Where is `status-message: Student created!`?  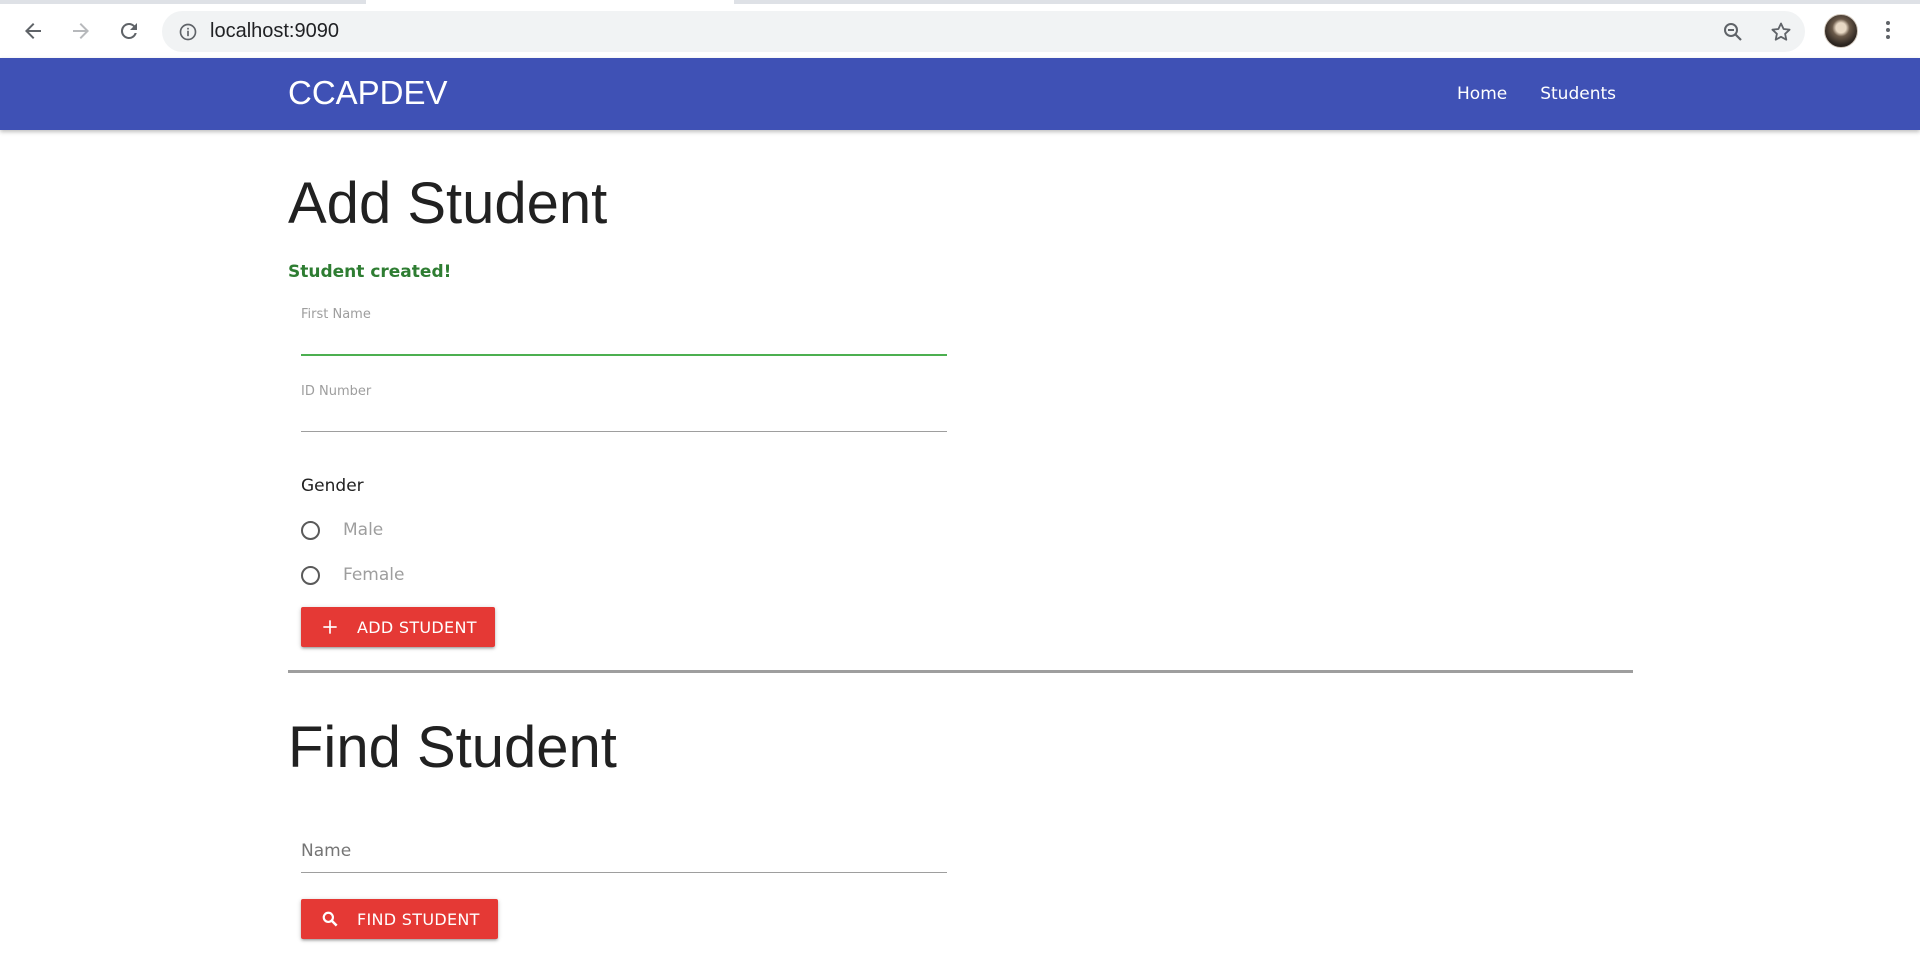
status-message: Student created! is located at coordinates (370, 272).